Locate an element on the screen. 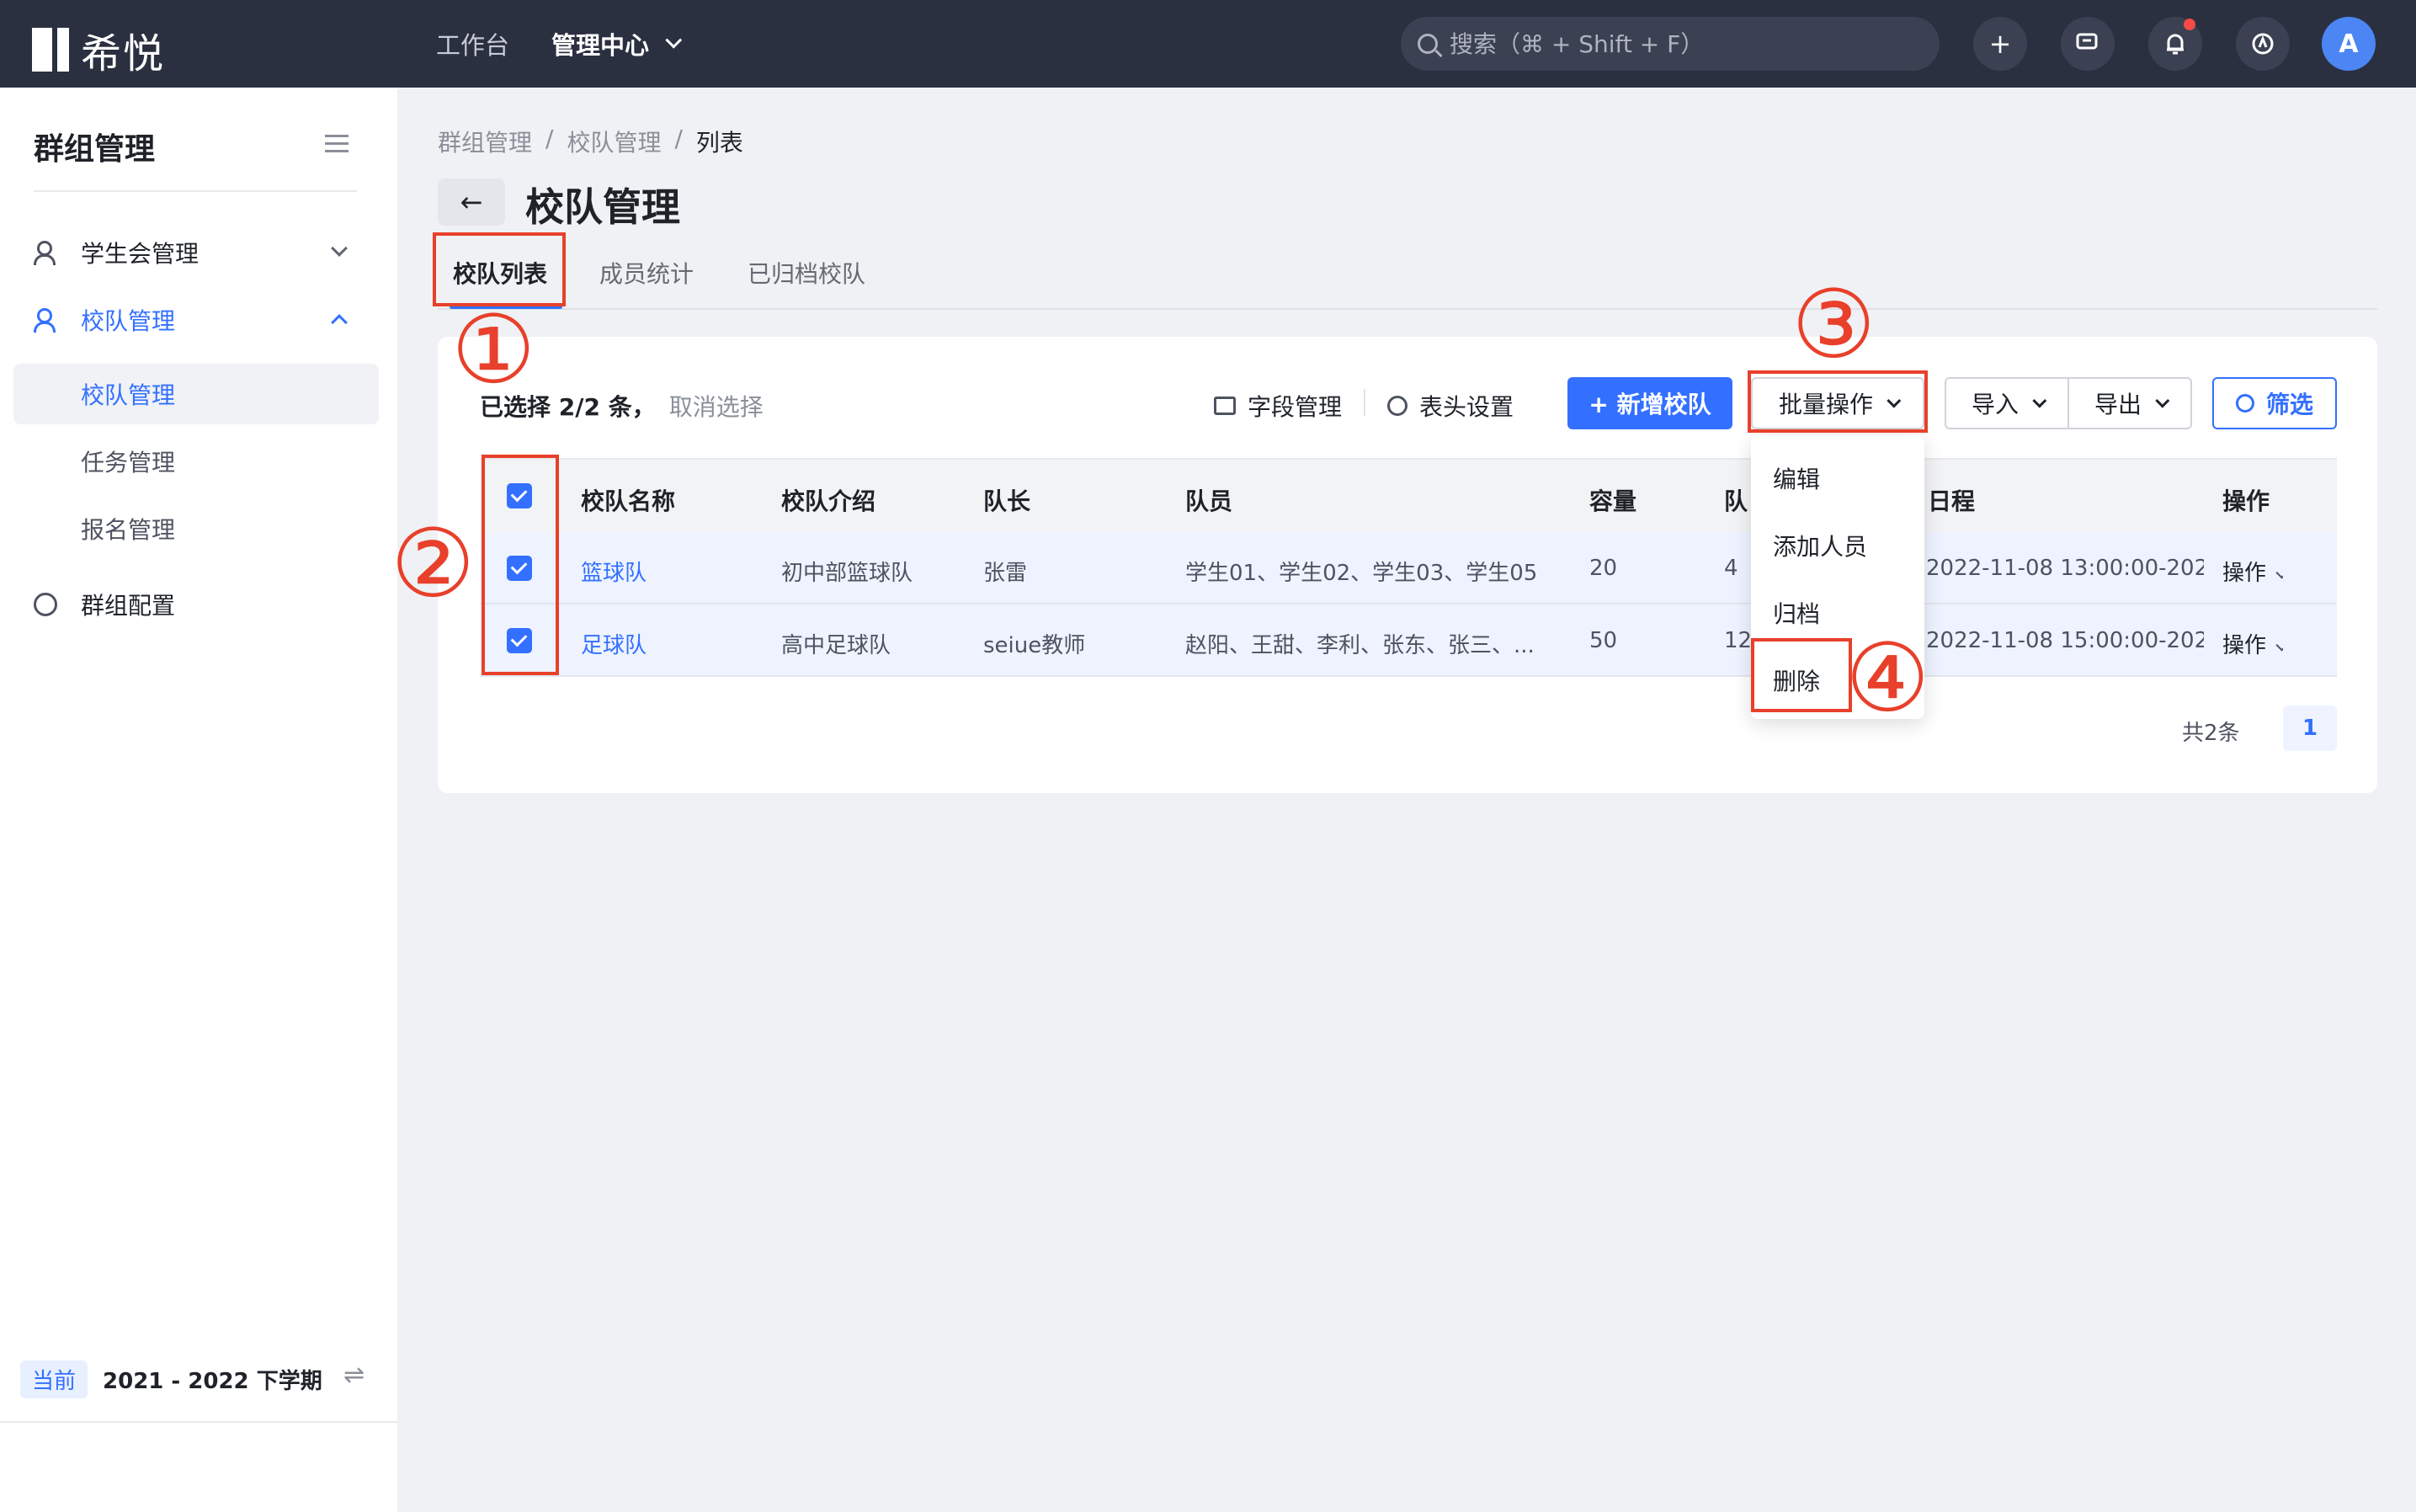 The image size is (2416, 1512). import-button: 导入 is located at coordinates (2007, 403).